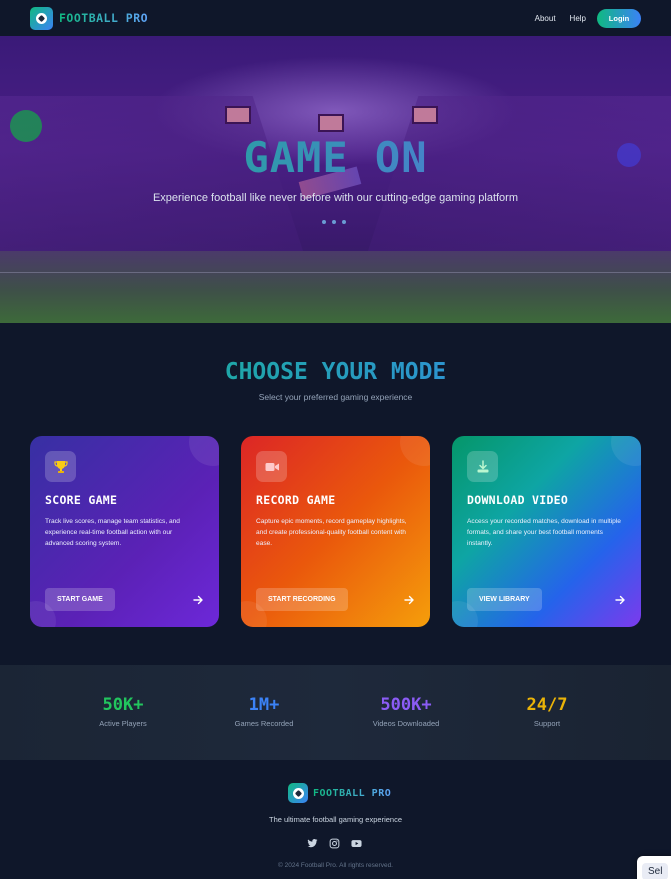 The height and width of the screenshot is (879, 671). I want to click on stat-label: Games Recorded, so click(264, 723).